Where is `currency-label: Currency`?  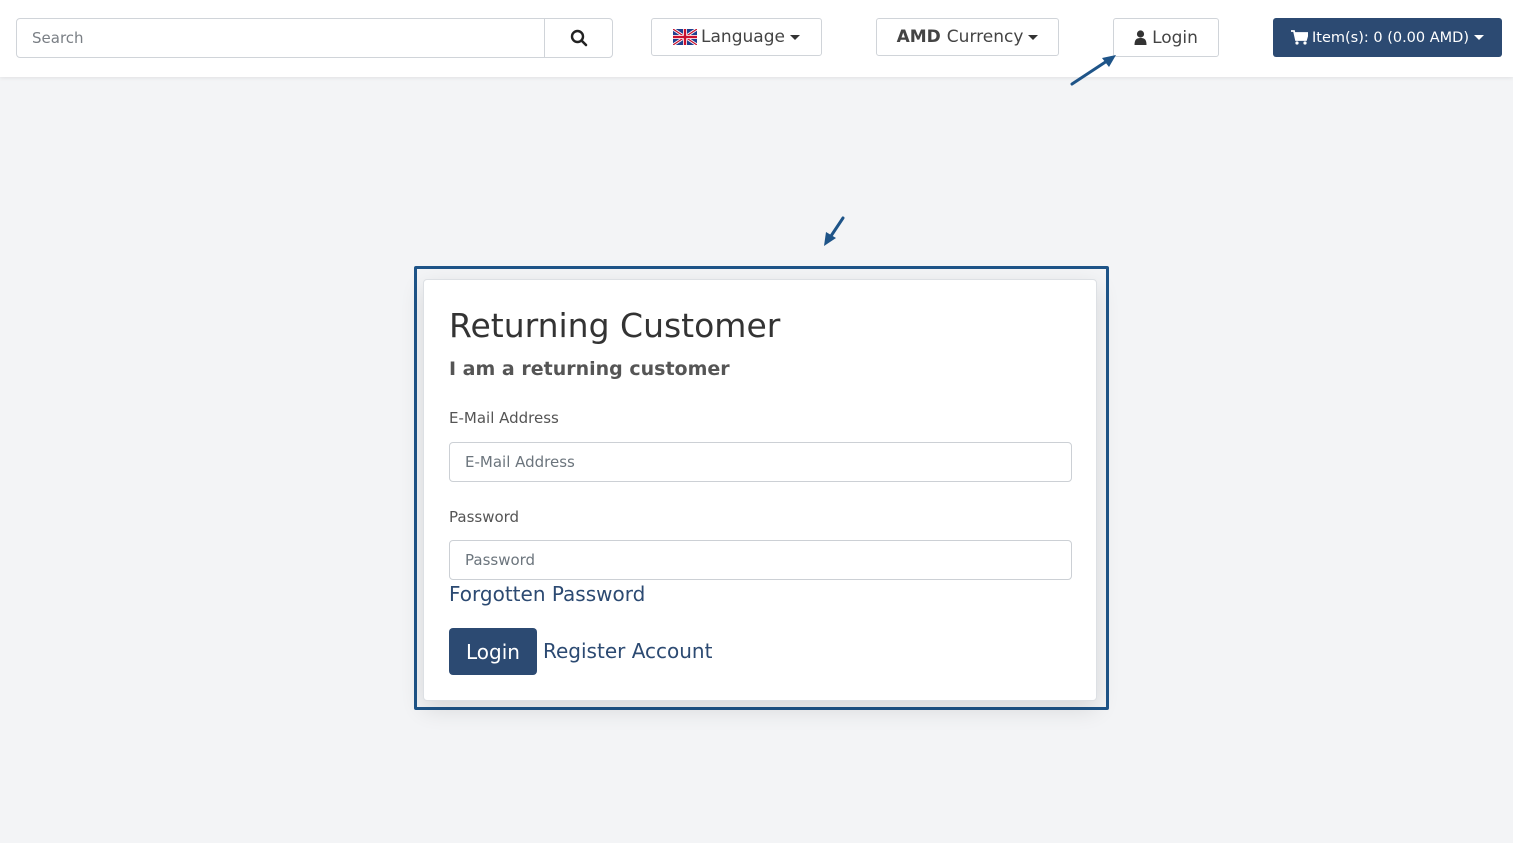
currency-label: Currency is located at coordinates (985, 37).